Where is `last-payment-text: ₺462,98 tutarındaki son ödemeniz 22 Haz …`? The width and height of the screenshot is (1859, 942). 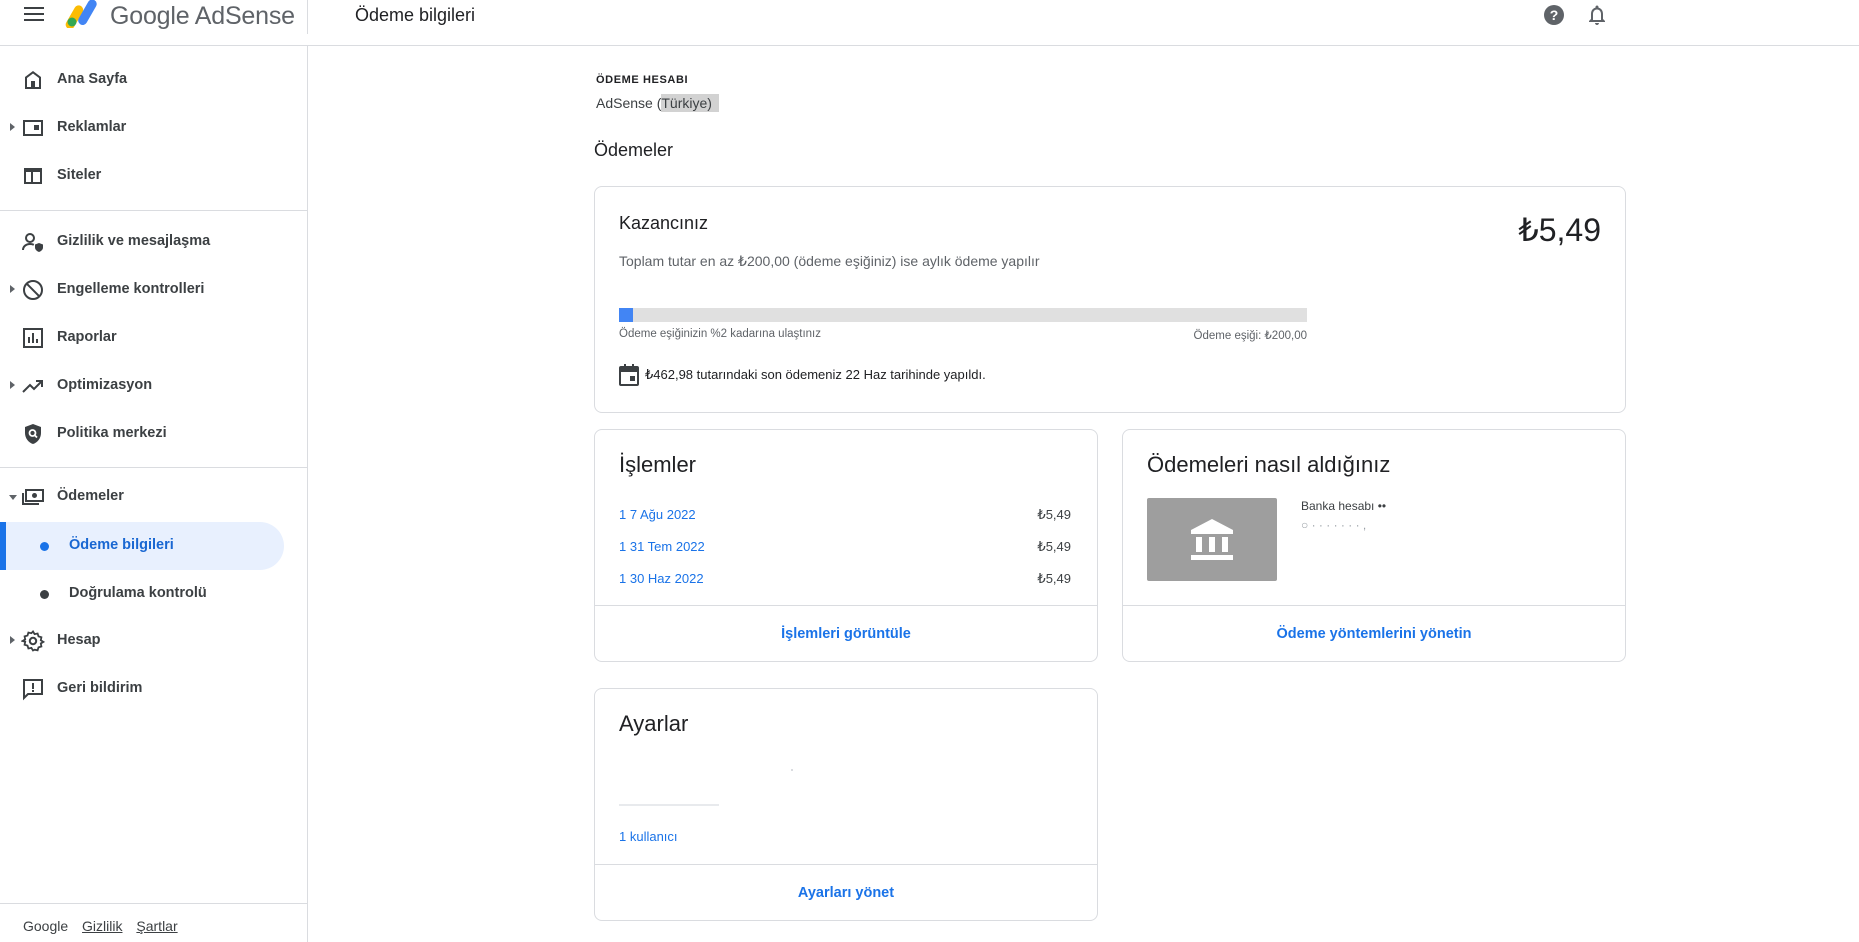
last-payment-text: ₺462,98 tutarındaki son ödemeniz 22 Haz … is located at coordinates (815, 374).